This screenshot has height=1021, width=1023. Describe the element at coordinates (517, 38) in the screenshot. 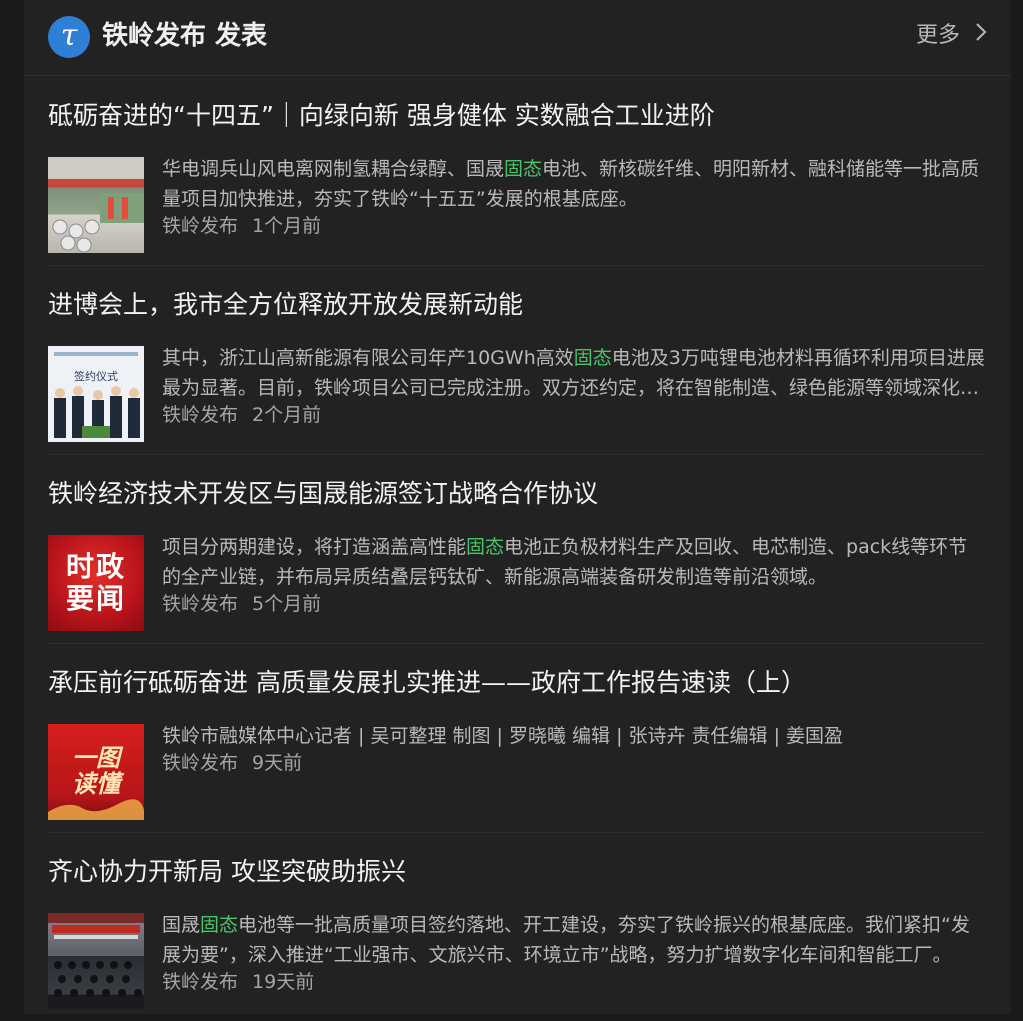

I see `panel-header: τ 铁岭发布 发表 更多` at that location.